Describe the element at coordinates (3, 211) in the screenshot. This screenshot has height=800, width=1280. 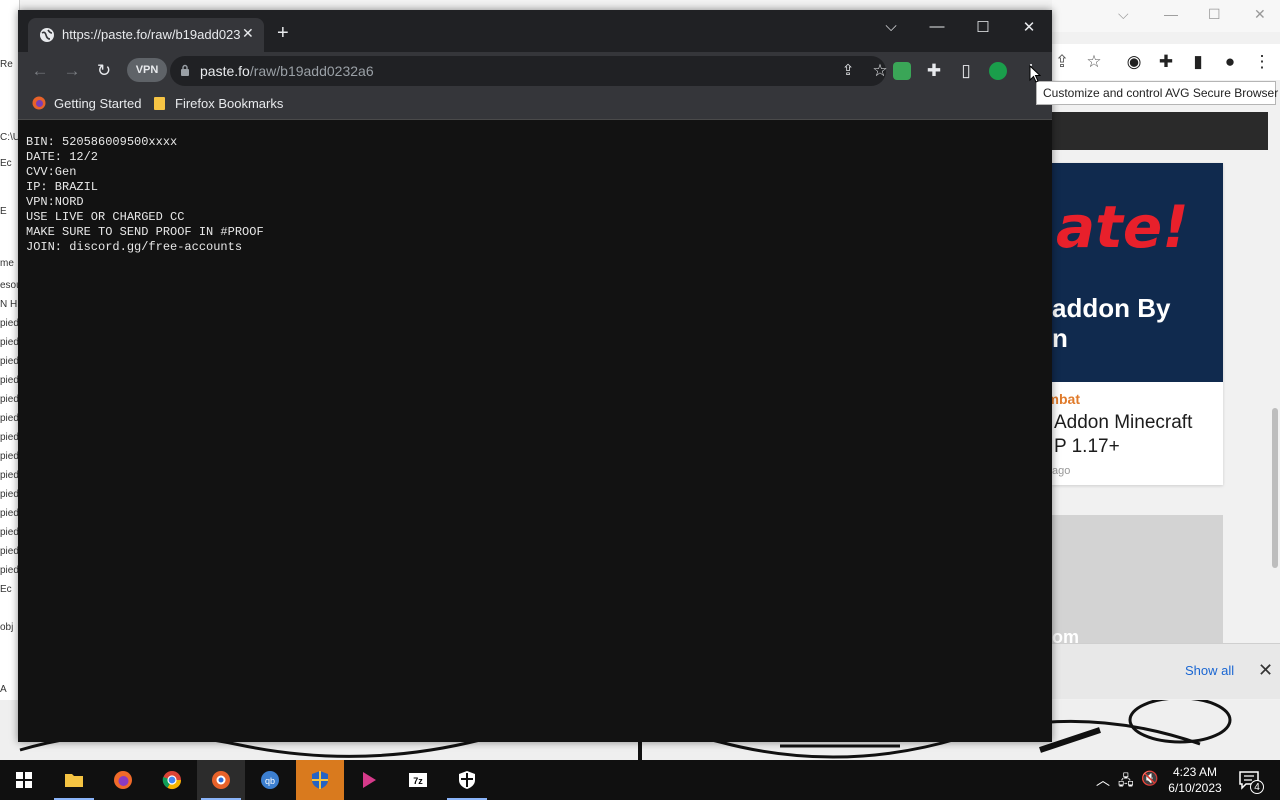
I see `fragment-text: E` at that location.